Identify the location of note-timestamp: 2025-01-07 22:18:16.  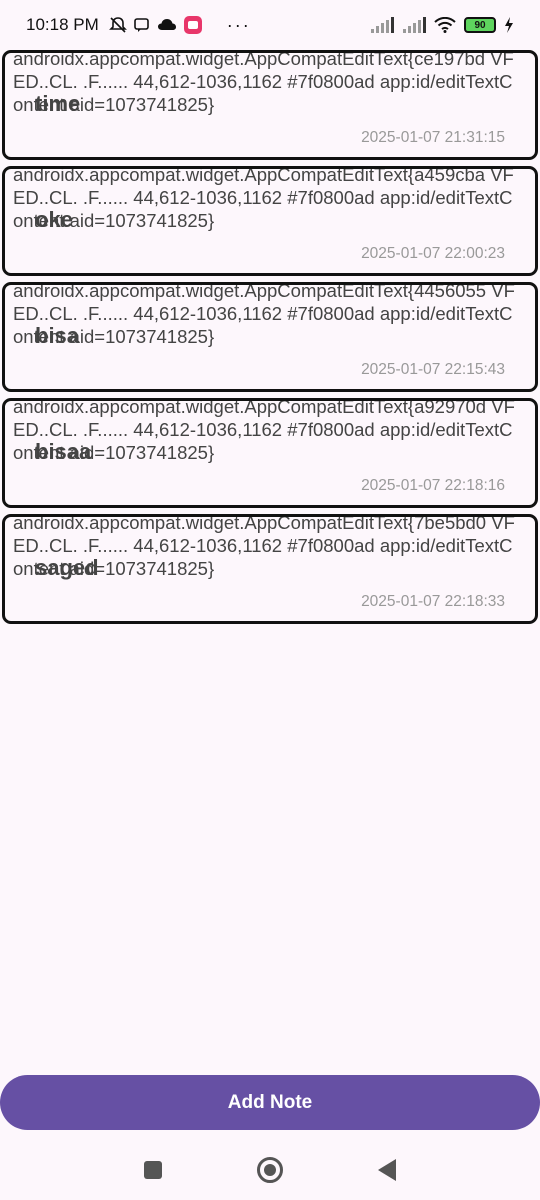
(433, 485).